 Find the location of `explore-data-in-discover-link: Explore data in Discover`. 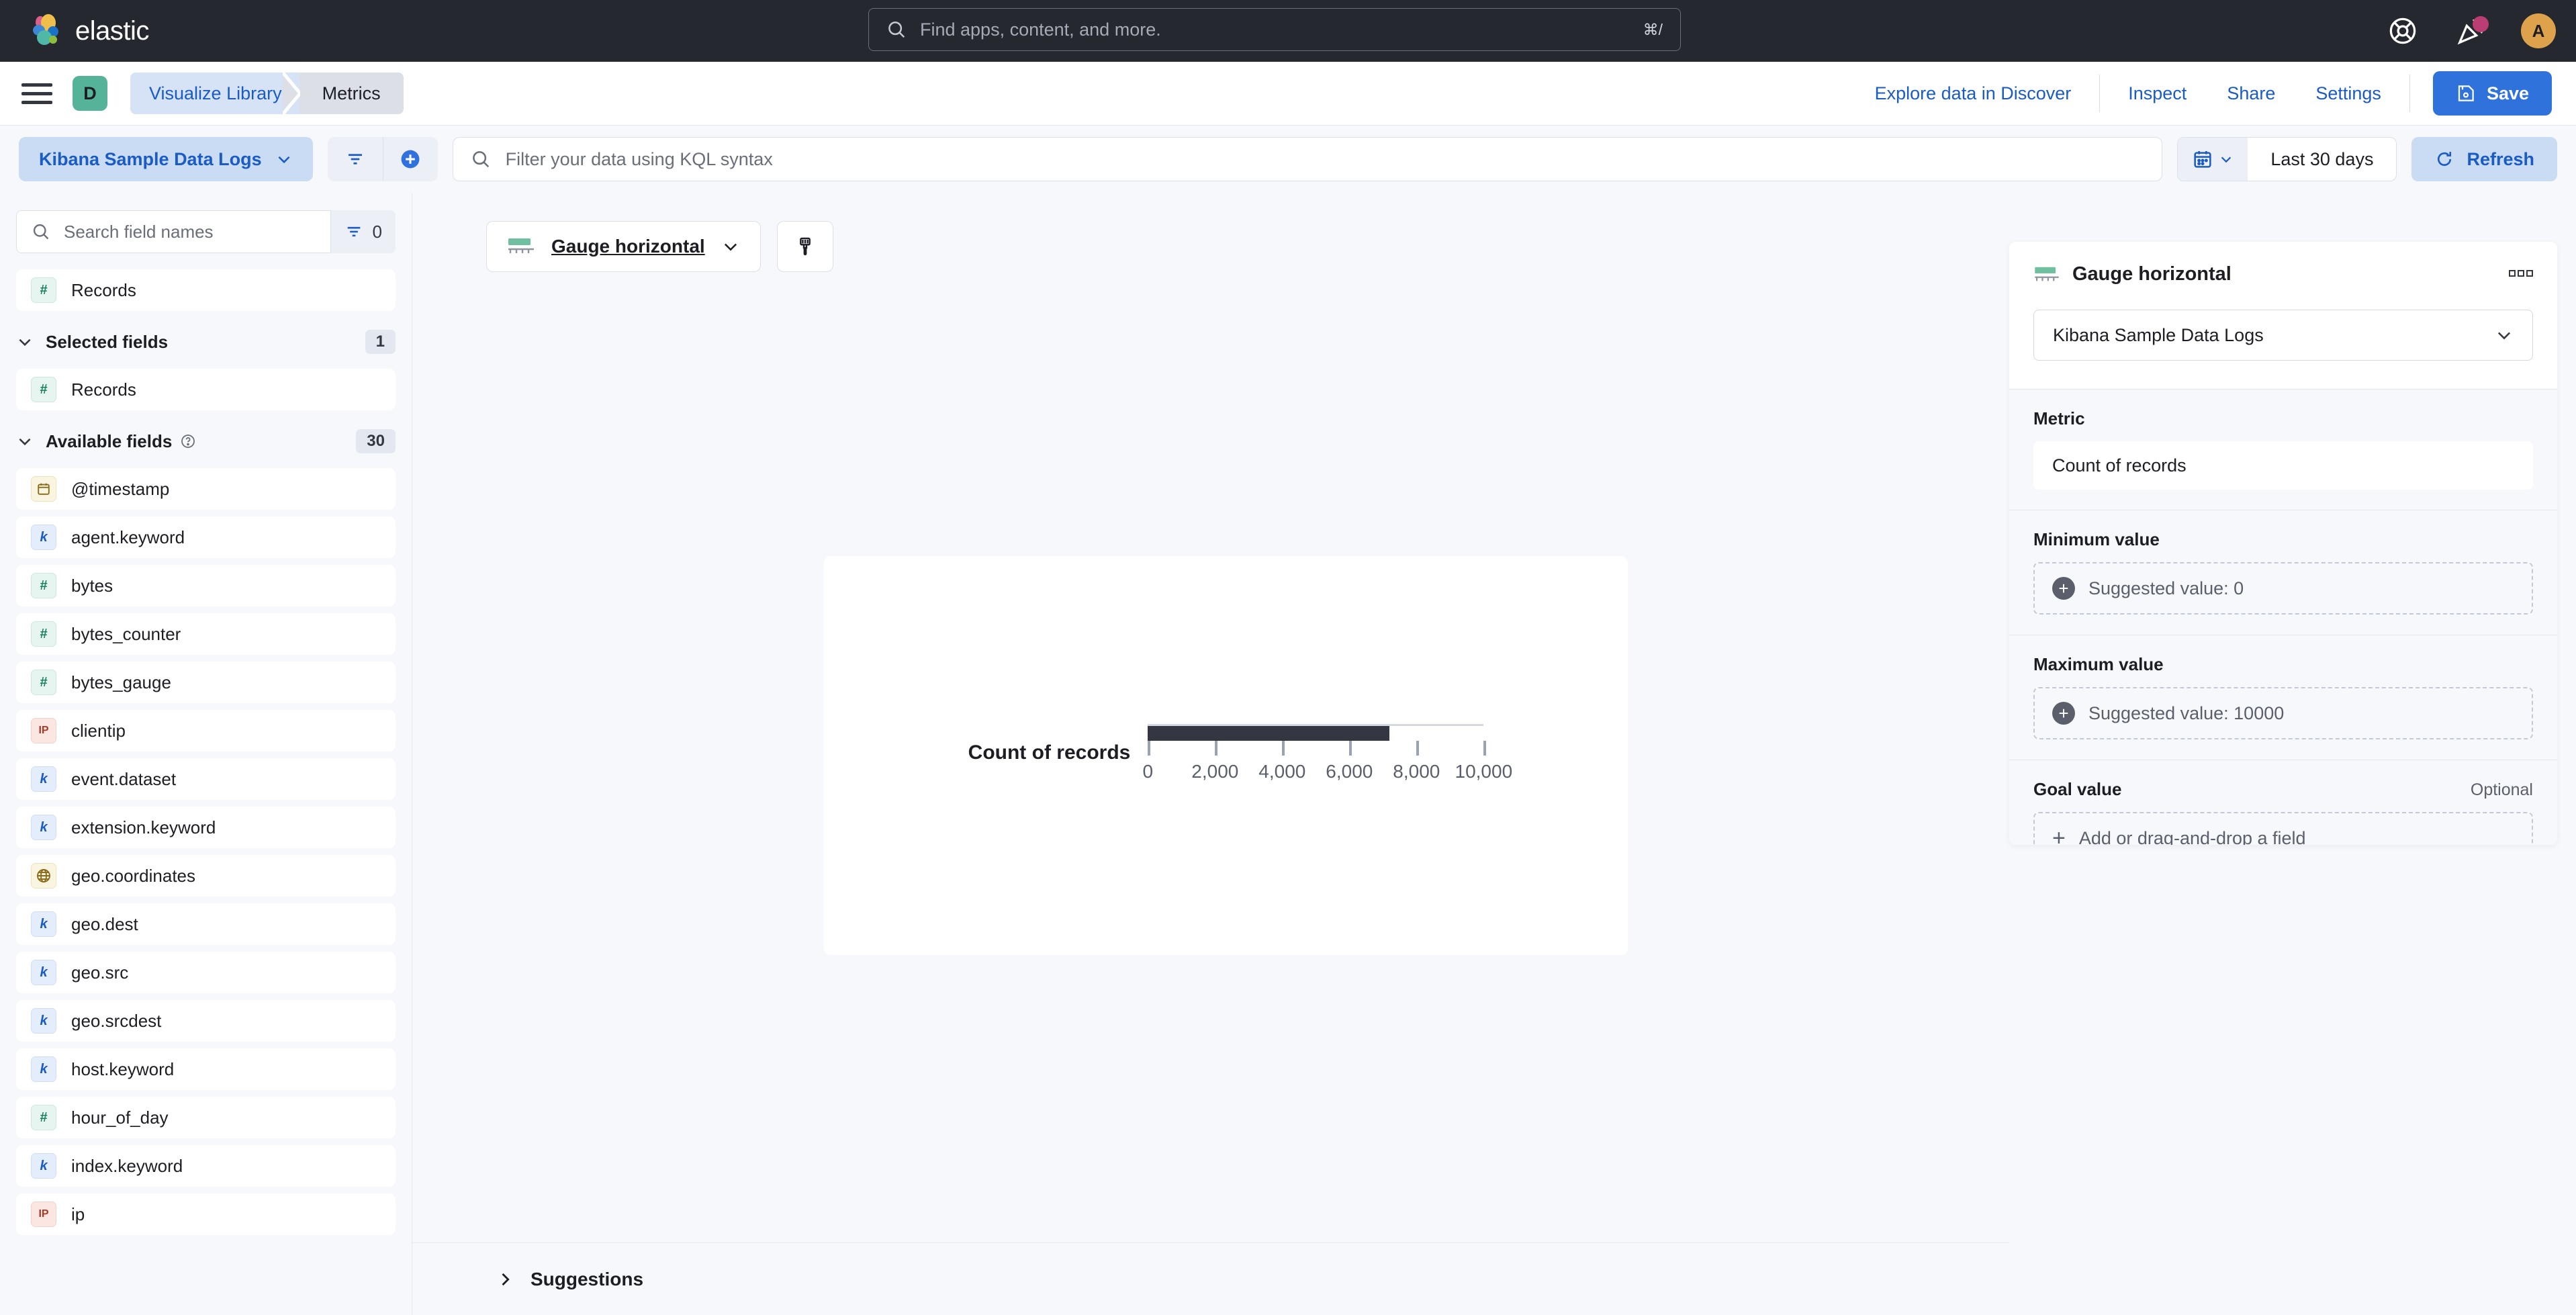

explore-data-in-discover-link: Explore data in Discover is located at coordinates (1973, 93).